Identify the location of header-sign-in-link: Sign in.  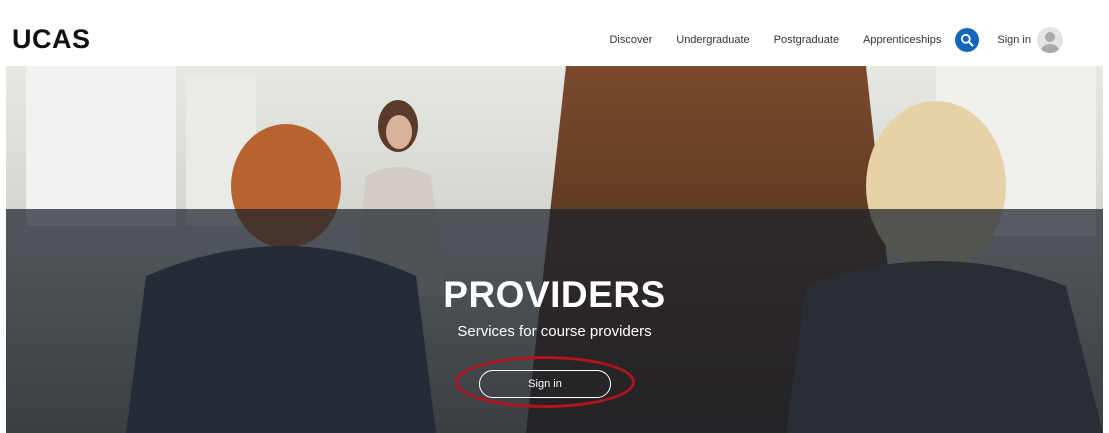
(1014, 40).